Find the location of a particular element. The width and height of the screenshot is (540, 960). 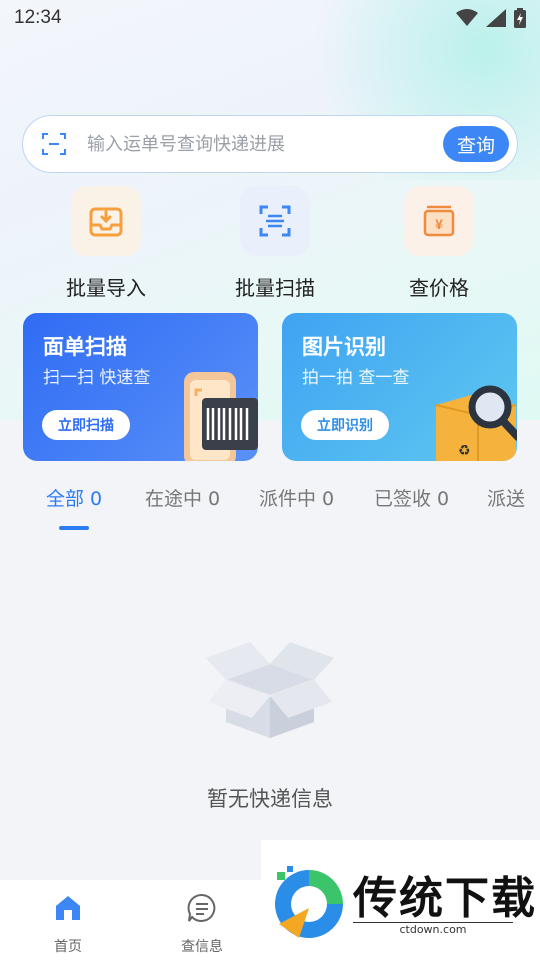

watermark: 传统下载 ctdown.com is located at coordinates (400, 900).